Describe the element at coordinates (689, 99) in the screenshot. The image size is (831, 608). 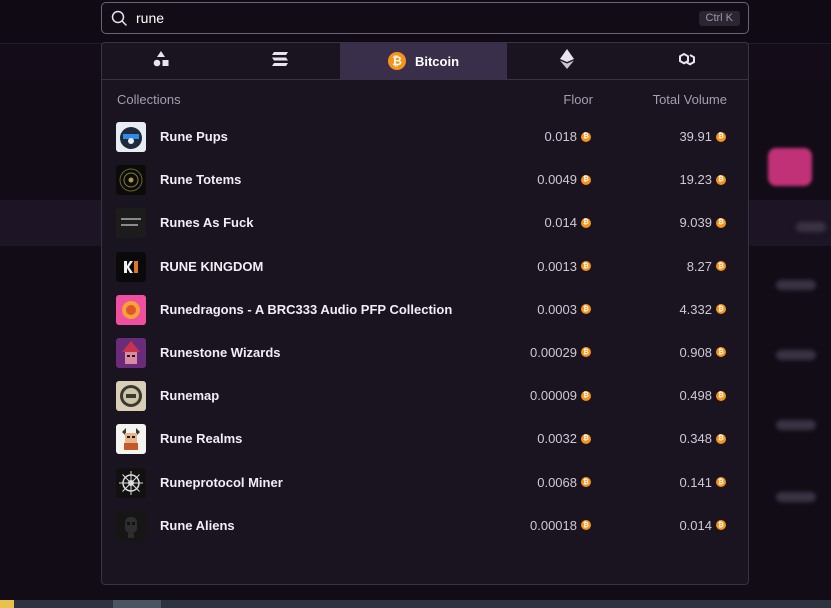
I see `header-total-volume: Total Volume` at that location.